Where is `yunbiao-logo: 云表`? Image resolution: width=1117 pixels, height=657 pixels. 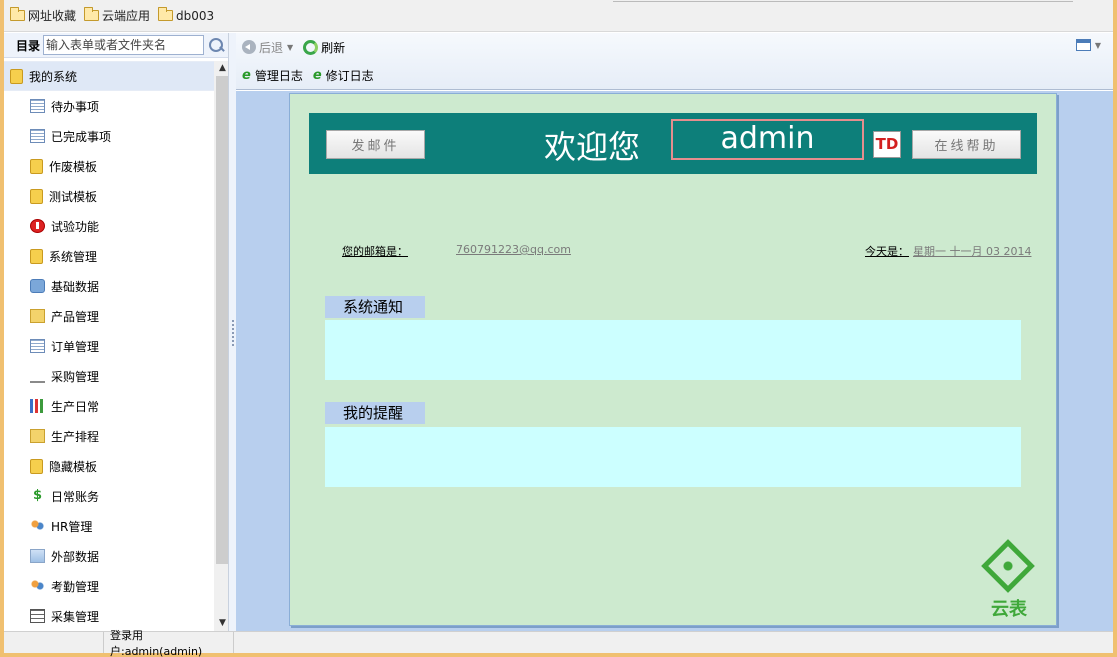
yunbiao-logo: 云表 is located at coordinates (1008, 579).